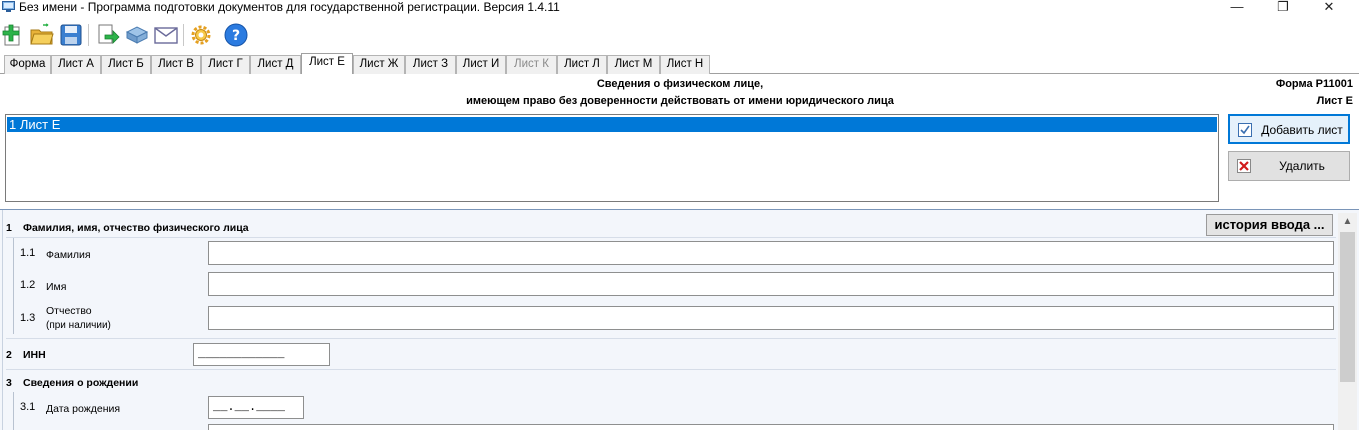 Image resolution: width=1359 pixels, height=430 pixels. I want to click on toolbar: ?, so click(679, 35).